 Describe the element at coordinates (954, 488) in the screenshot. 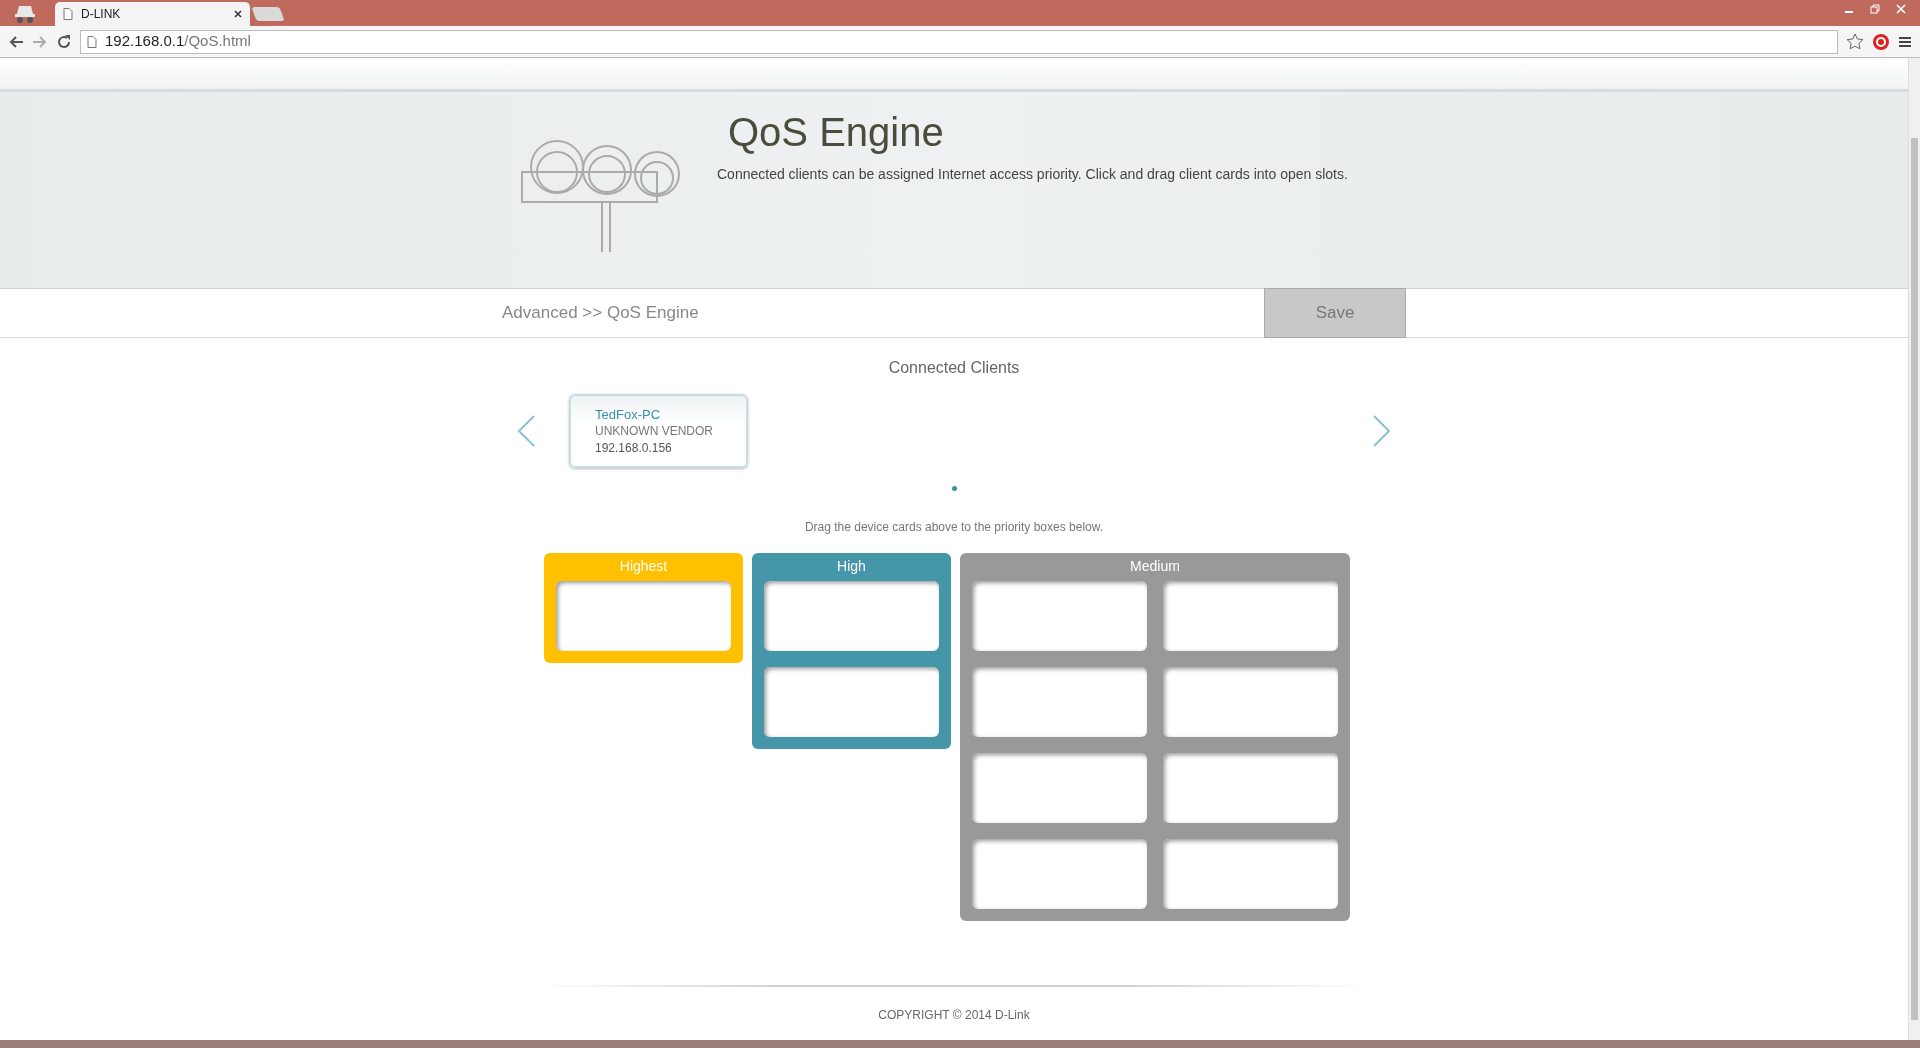

I see `page-dot` at that location.